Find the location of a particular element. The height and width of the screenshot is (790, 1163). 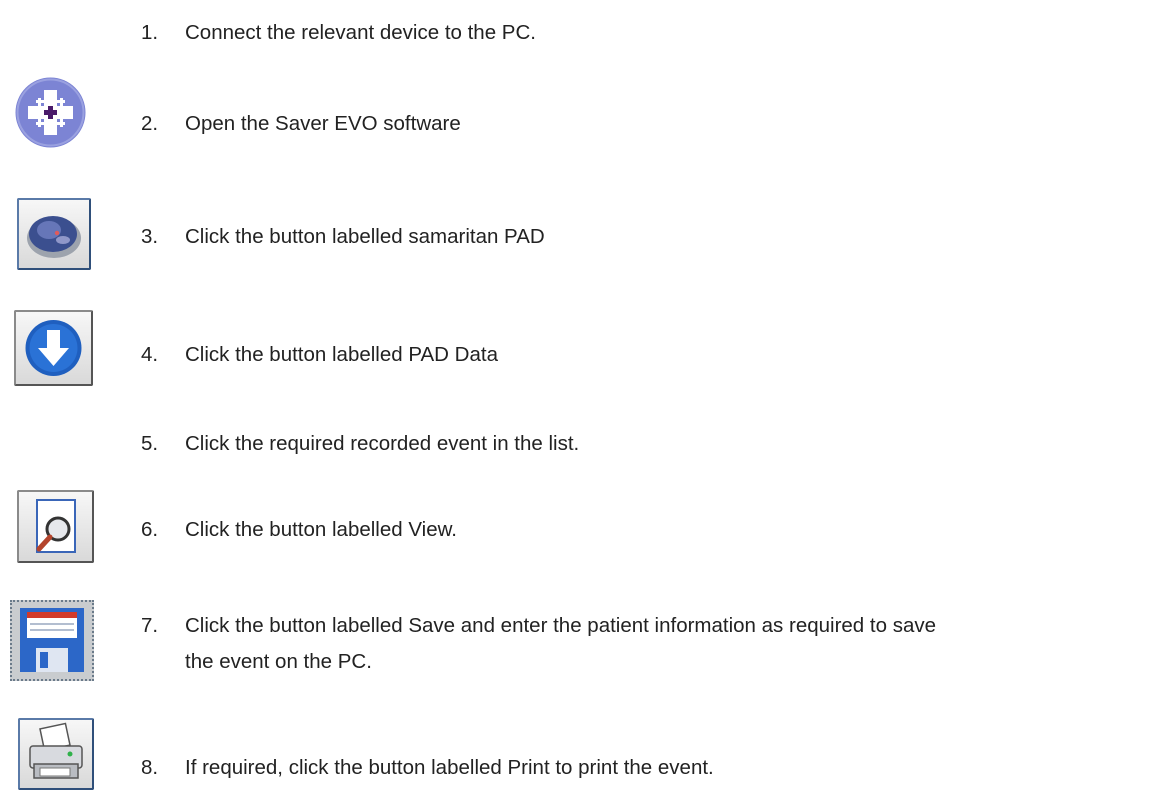

saver-evo-app-icon is located at coordinates (50, 112).